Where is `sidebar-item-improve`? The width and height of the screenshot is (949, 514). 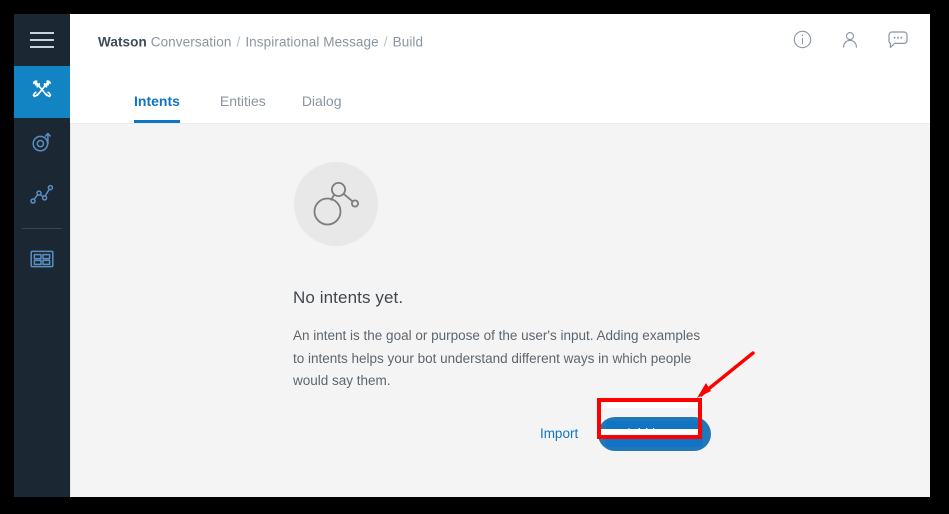
sidebar-item-improve is located at coordinates (42, 196).